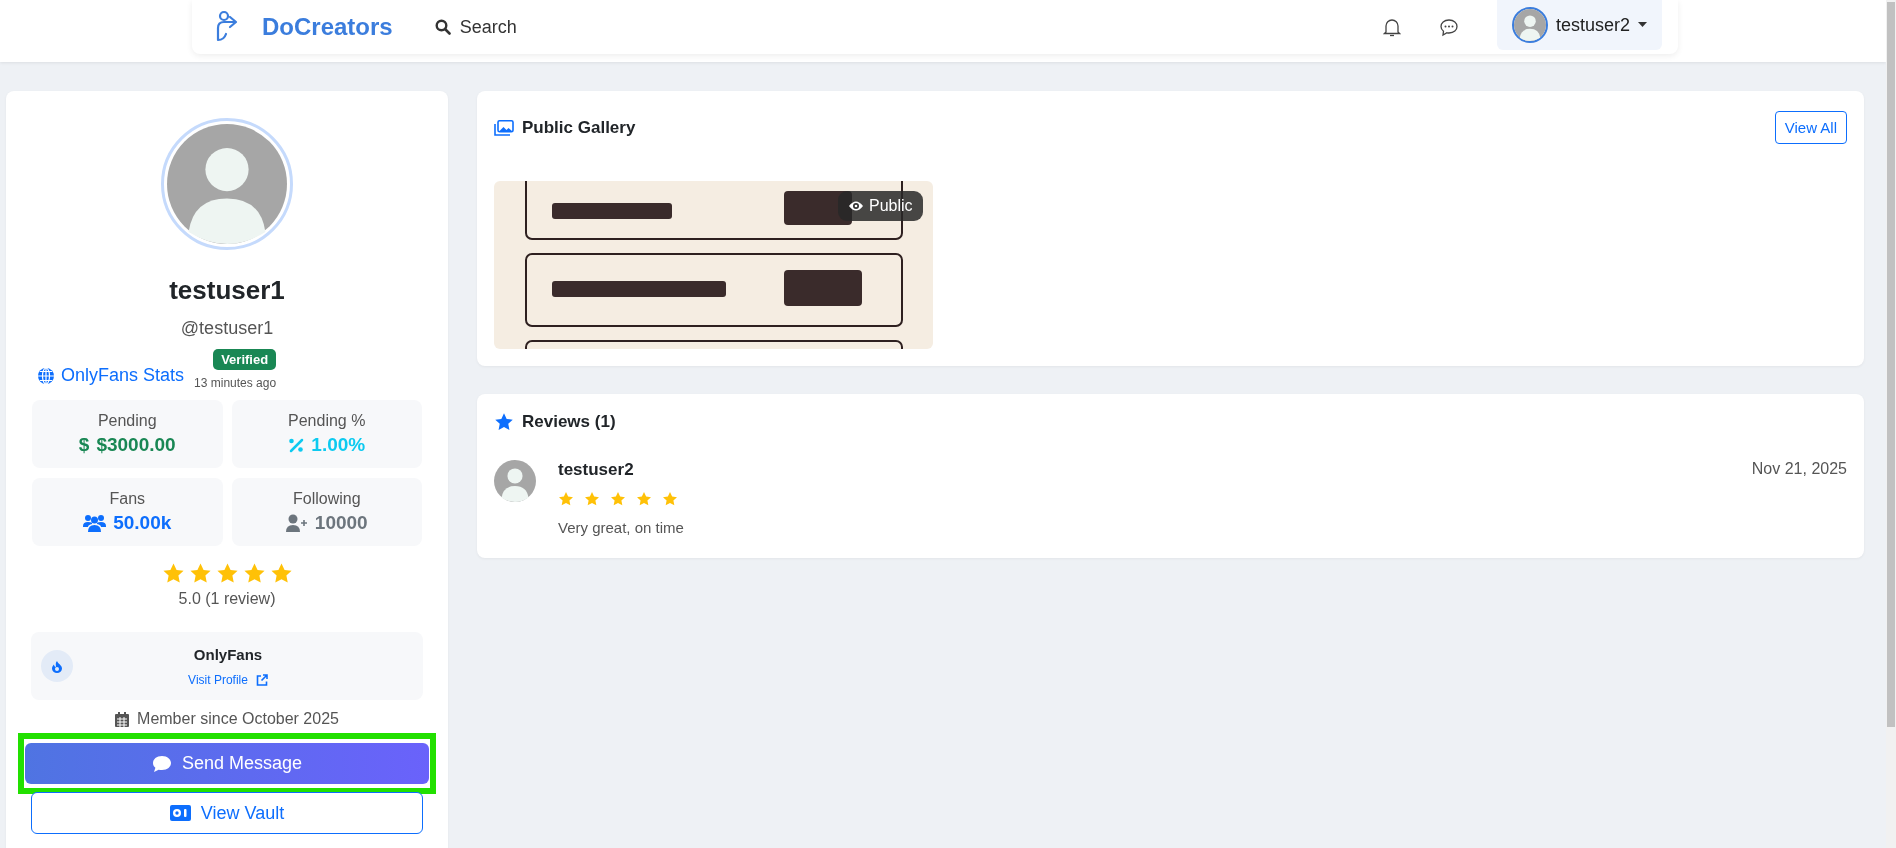 The width and height of the screenshot is (1896, 848). Describe the element at coordinates (327, 27) in the screenshot. I see `brand-name: DoCreators` at that location.